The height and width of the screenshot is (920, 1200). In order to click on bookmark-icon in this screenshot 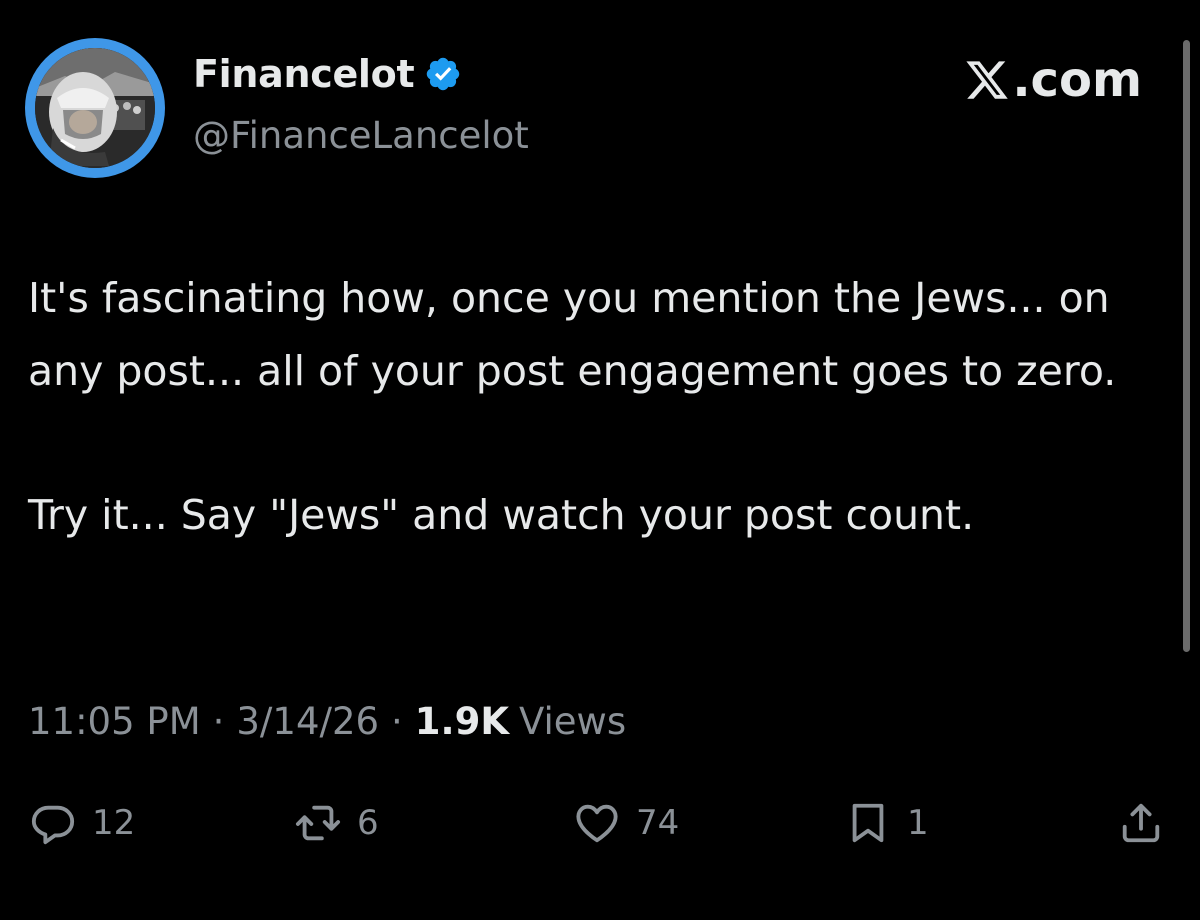, I will do `click(868, 823)`.